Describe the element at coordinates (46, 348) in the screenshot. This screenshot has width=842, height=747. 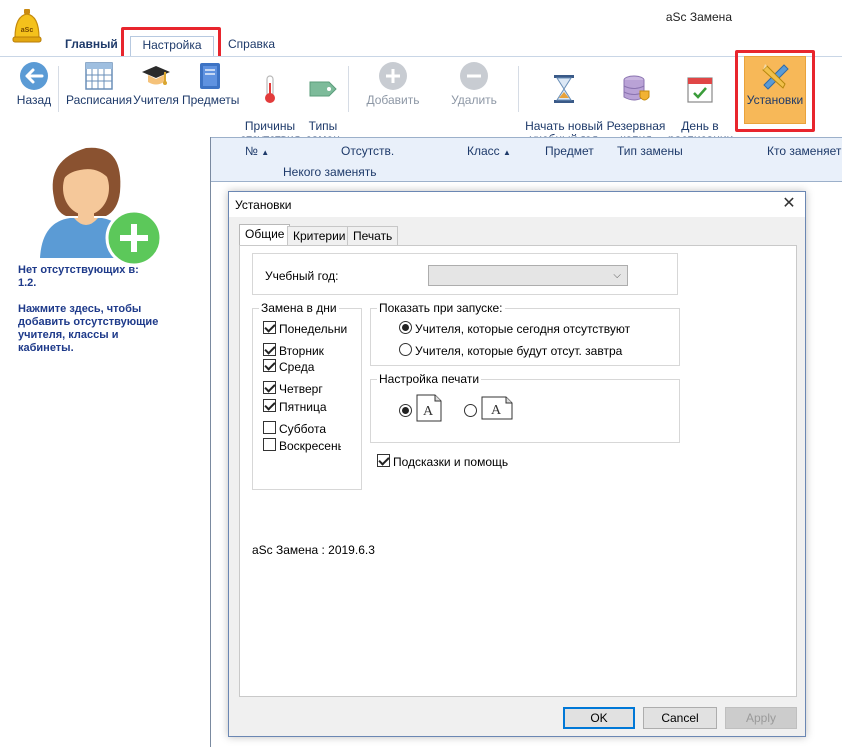
I see `add-absent-hint-line: кабинеты.` at that location.